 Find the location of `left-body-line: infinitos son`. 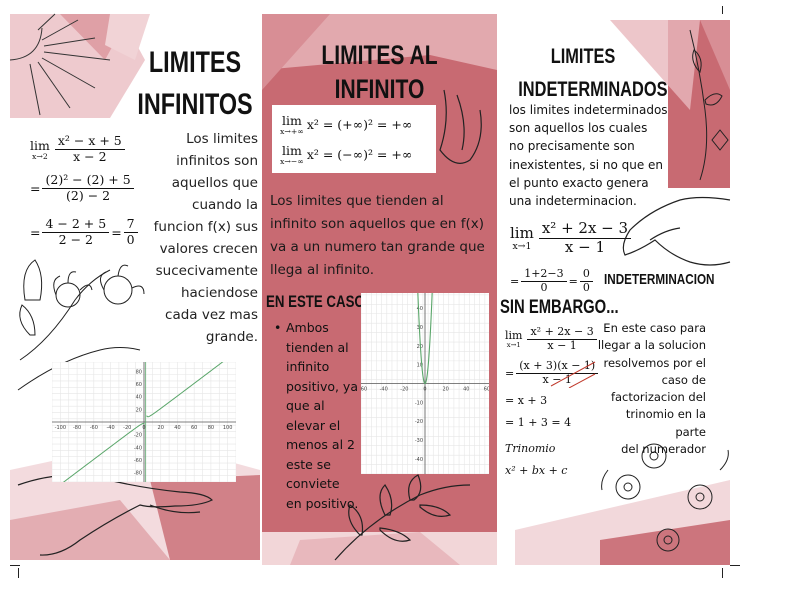

left-body-line: infinitos son is located at coordinates (217, 161).